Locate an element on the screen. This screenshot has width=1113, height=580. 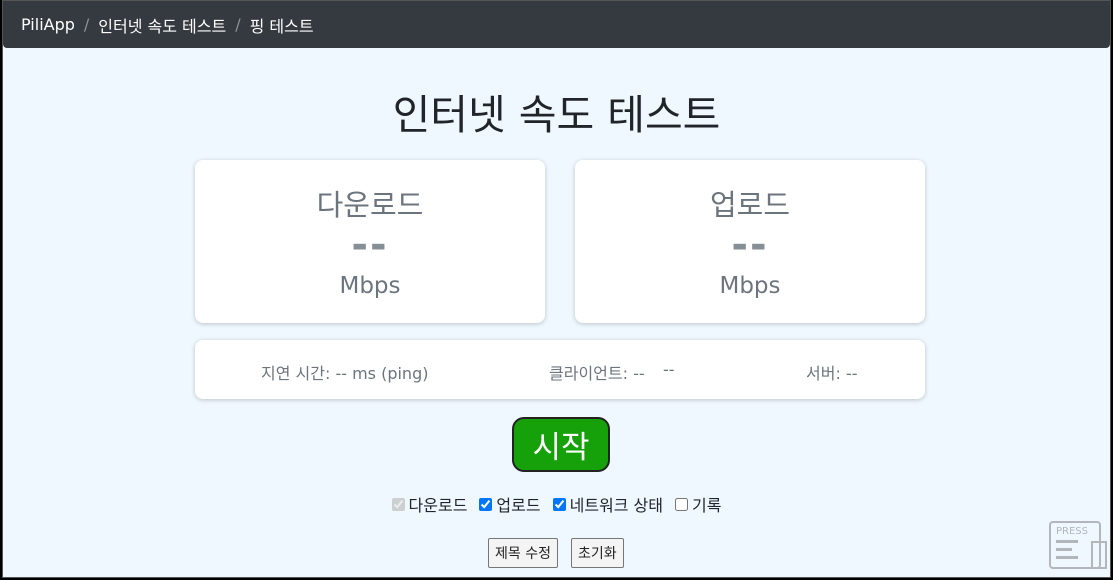
latency-text: 지연 시간: -- ms (ping) is located at coordinates (345, 373).